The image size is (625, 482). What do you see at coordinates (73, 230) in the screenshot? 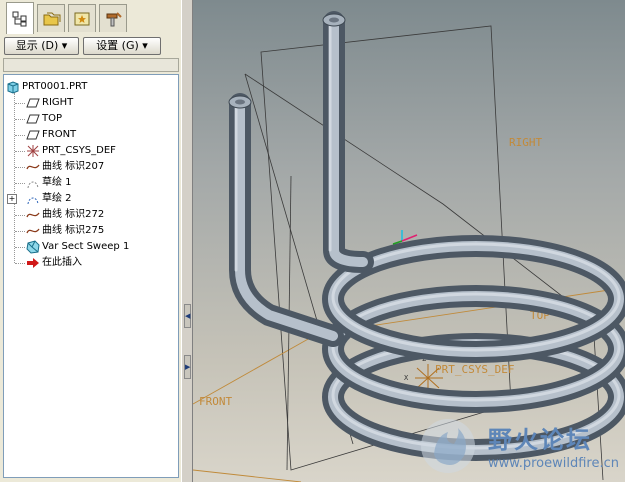
I see `tree-item-label: 曲线 标识275` at bounding box center [73, 230].